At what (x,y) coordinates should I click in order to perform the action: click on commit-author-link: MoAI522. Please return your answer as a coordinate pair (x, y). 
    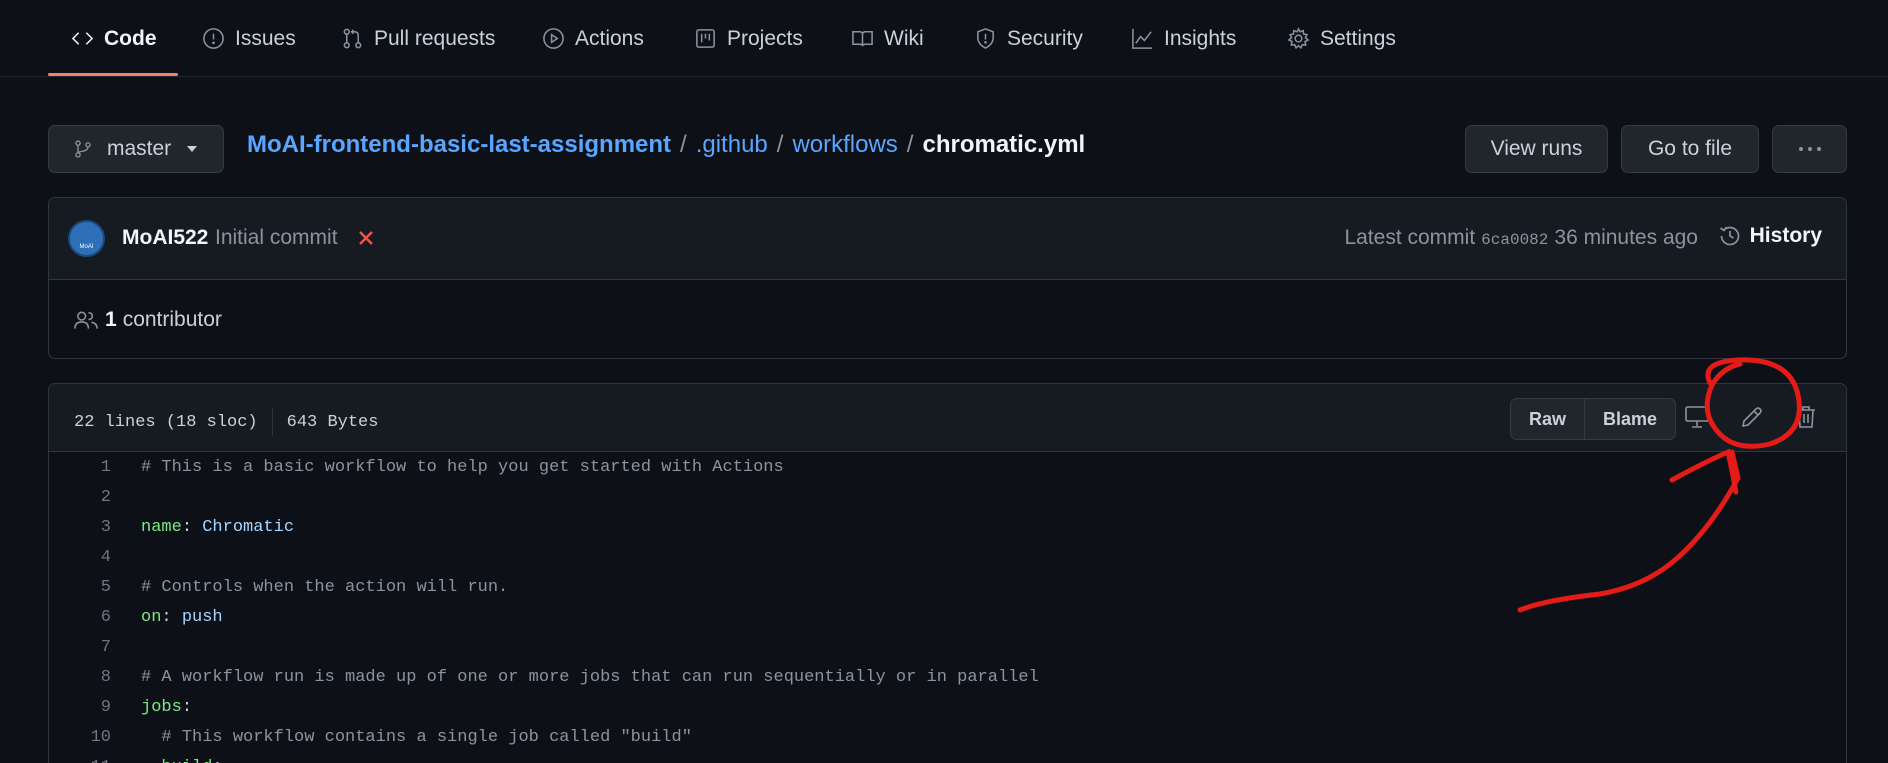
    Looking at the image, I should click on (165, 238).